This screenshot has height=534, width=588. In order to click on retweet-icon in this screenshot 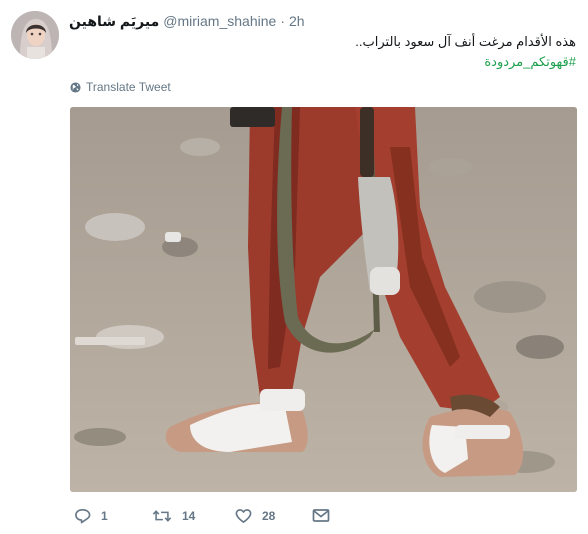, I will do `click(162, 516)`.